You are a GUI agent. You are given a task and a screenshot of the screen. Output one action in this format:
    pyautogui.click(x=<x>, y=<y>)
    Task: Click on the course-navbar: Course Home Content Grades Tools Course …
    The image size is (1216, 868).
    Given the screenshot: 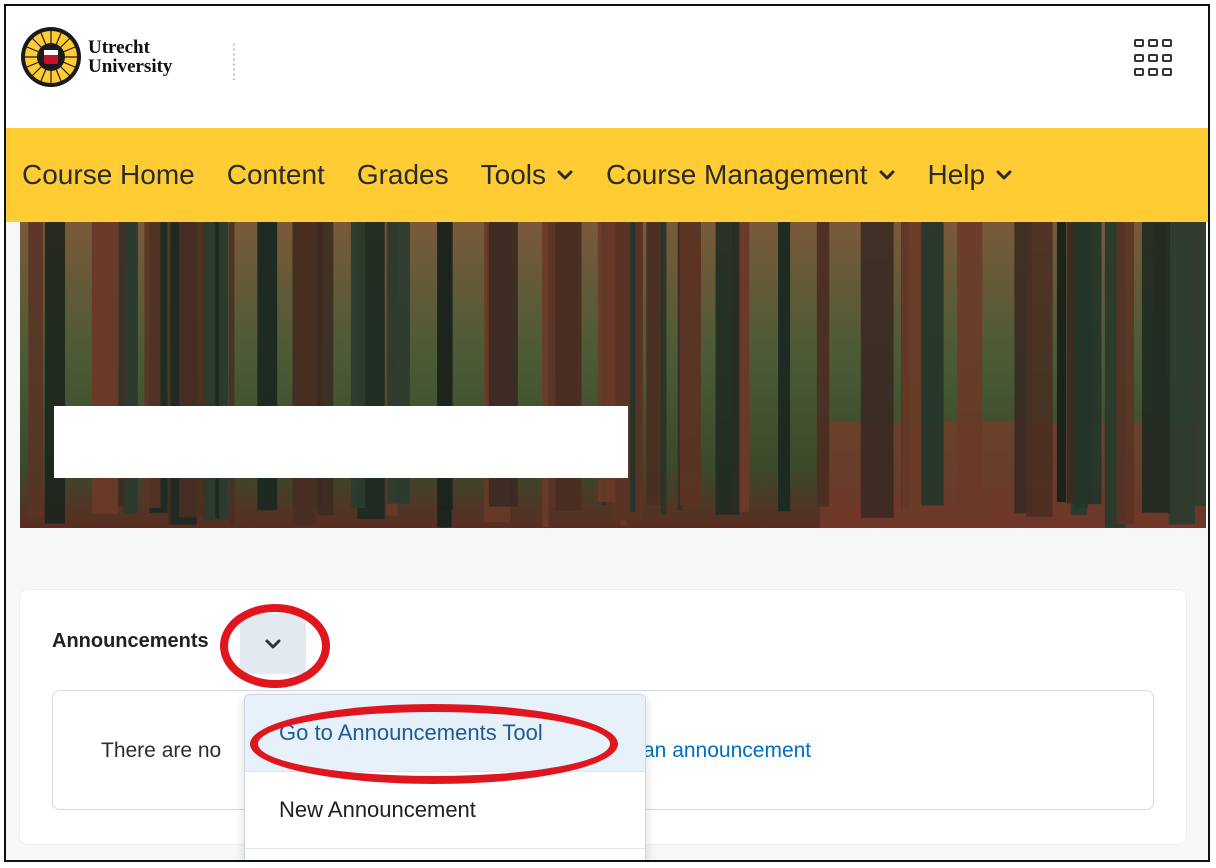 What is the action you would take?
    pyautogui.click(x=607, y=175)
    